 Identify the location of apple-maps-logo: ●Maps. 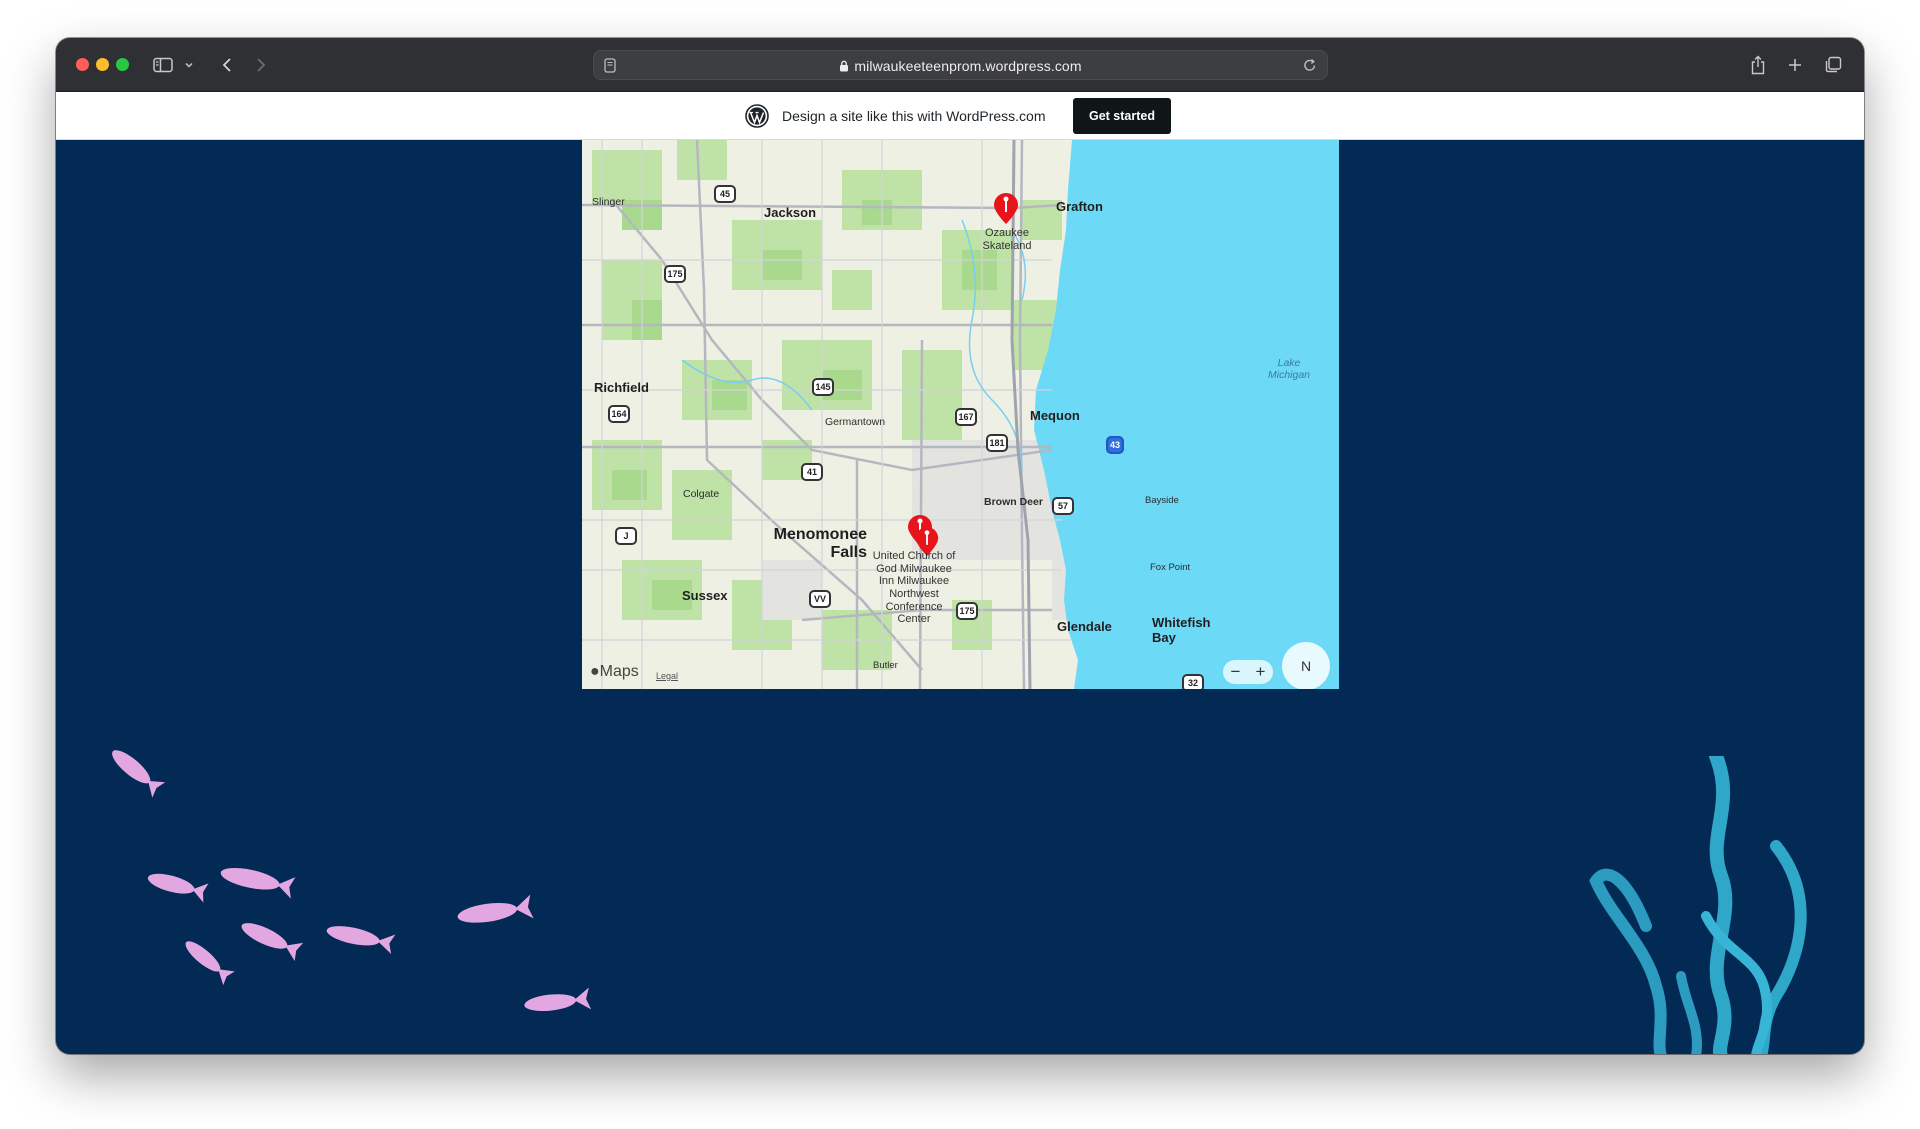
(614, 672).